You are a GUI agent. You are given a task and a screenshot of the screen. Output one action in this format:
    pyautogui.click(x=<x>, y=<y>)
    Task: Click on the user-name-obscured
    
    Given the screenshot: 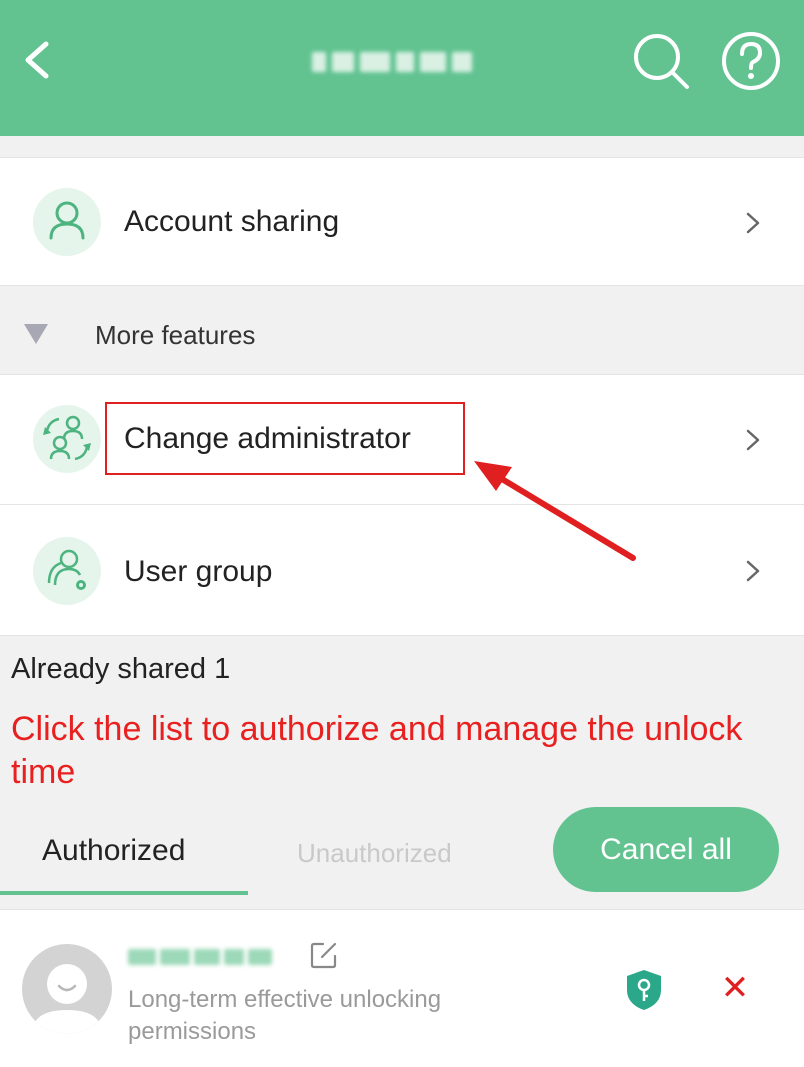 What is the action you would take?
    pyautogui.click(x=205, y=957)
    